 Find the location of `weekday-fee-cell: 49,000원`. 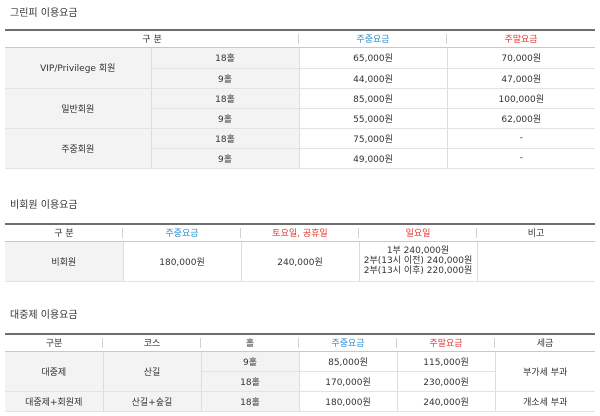

weekday-fee-cell: 49,000원 is located at coordinates (373, 158).